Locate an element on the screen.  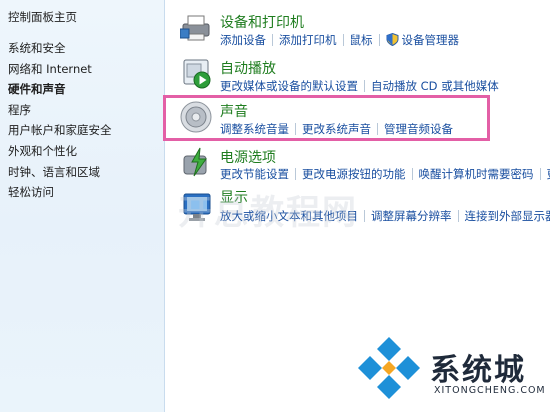
change-link: 更改 is located at coordinates (548, 174).